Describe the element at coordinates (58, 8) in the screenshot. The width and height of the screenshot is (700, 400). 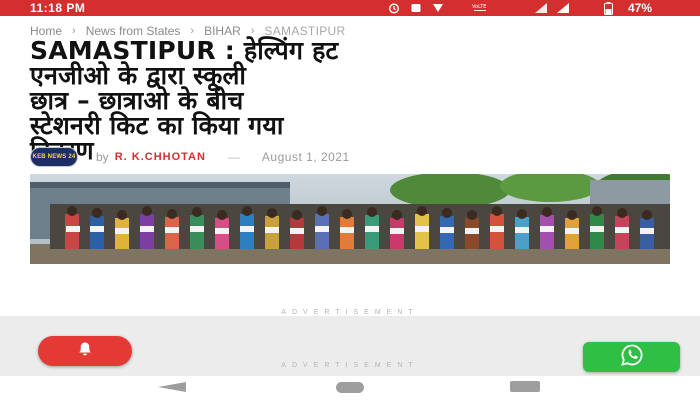
I see `status-time: 11:18 PM` at that location.